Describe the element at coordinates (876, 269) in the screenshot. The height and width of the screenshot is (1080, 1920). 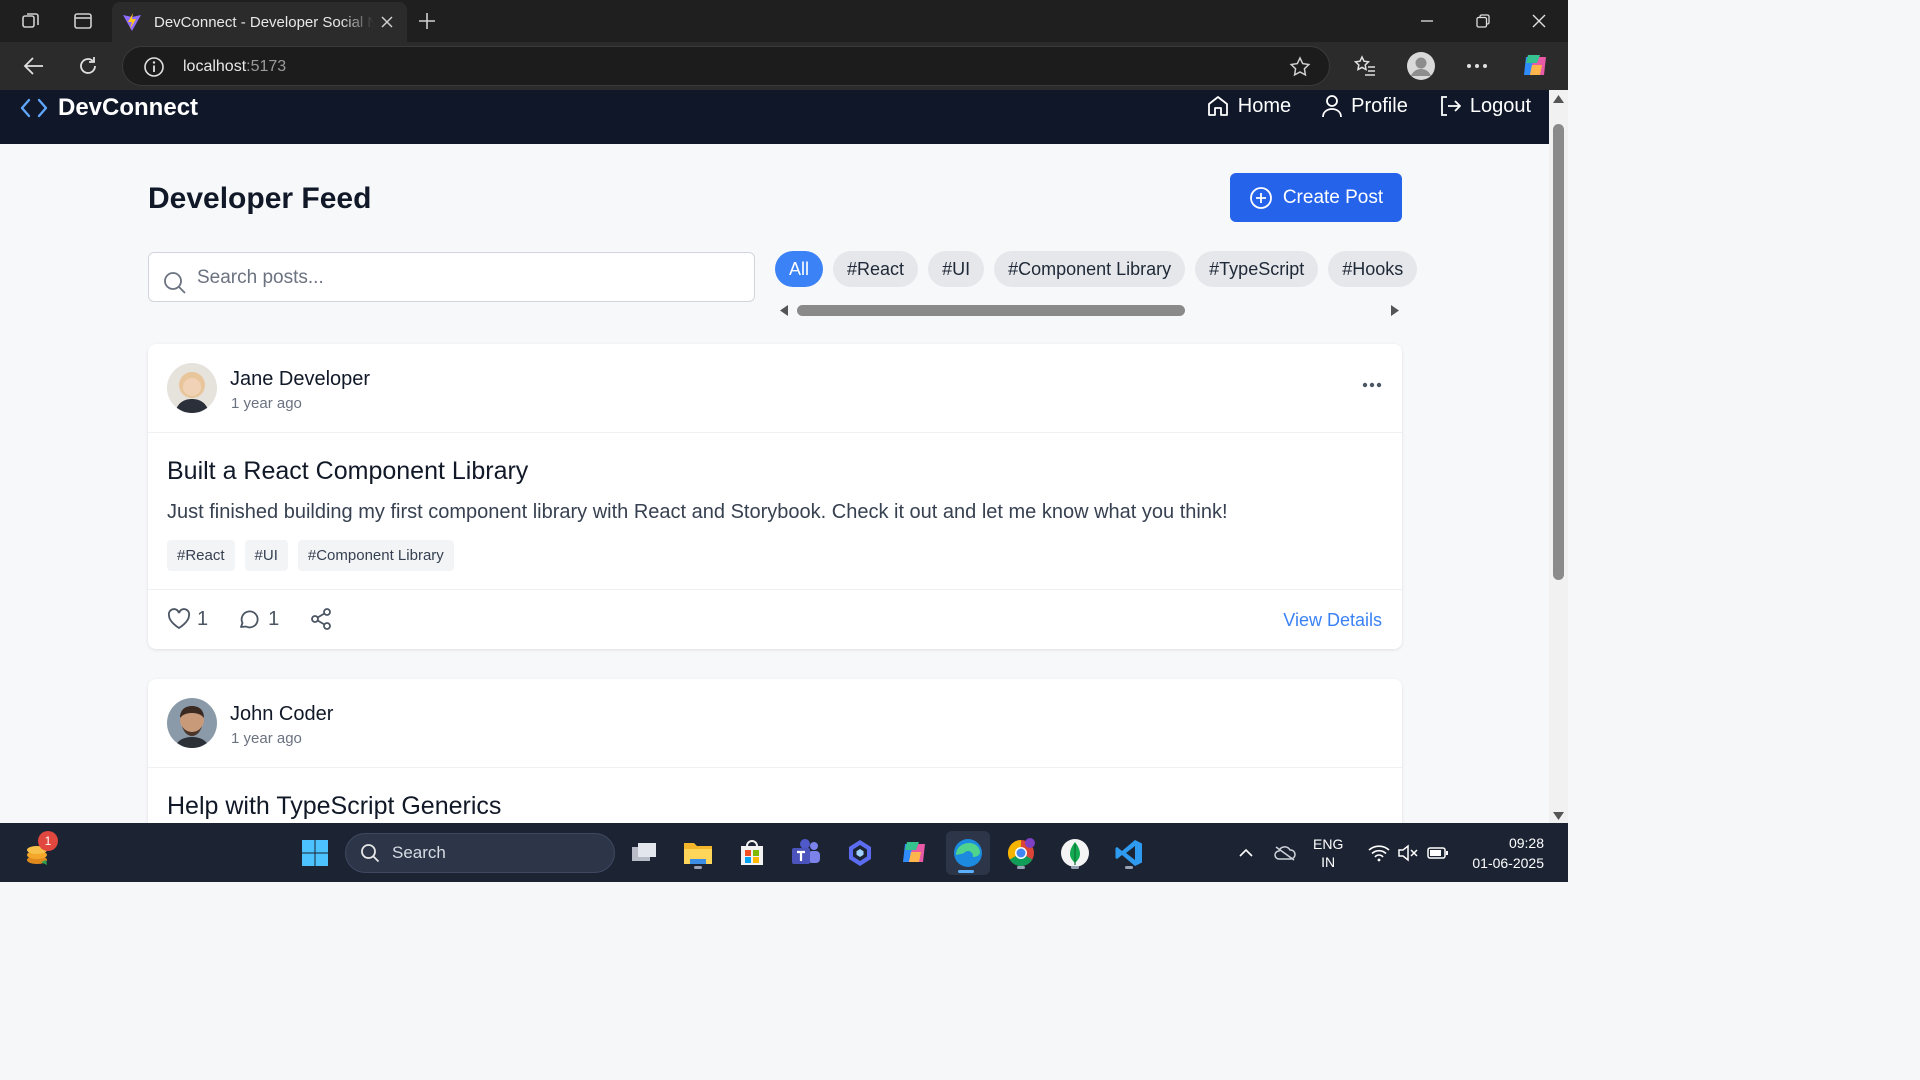
I see `filter-chip-react: #React` at that location.